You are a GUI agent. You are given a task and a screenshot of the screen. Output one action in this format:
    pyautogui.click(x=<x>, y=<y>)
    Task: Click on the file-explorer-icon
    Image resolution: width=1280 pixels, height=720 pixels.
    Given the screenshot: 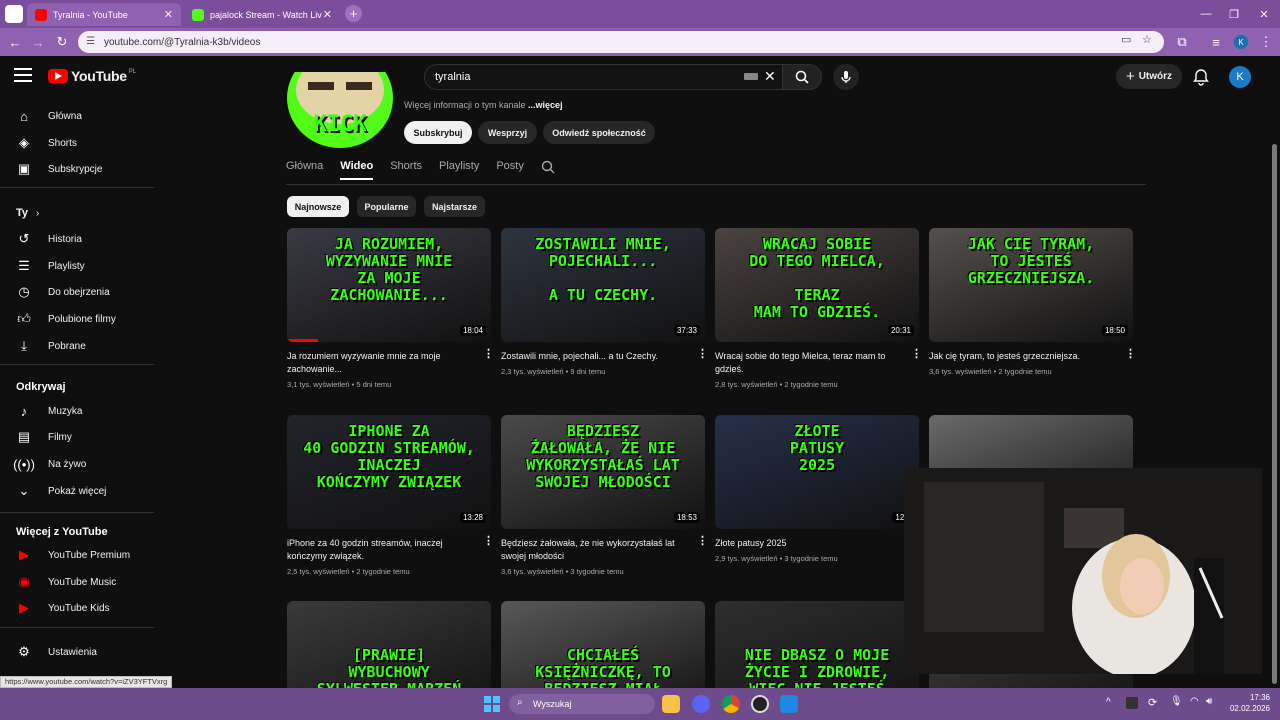 What is the action you would take?
    pyautogui.click(x=671, y=704)
    